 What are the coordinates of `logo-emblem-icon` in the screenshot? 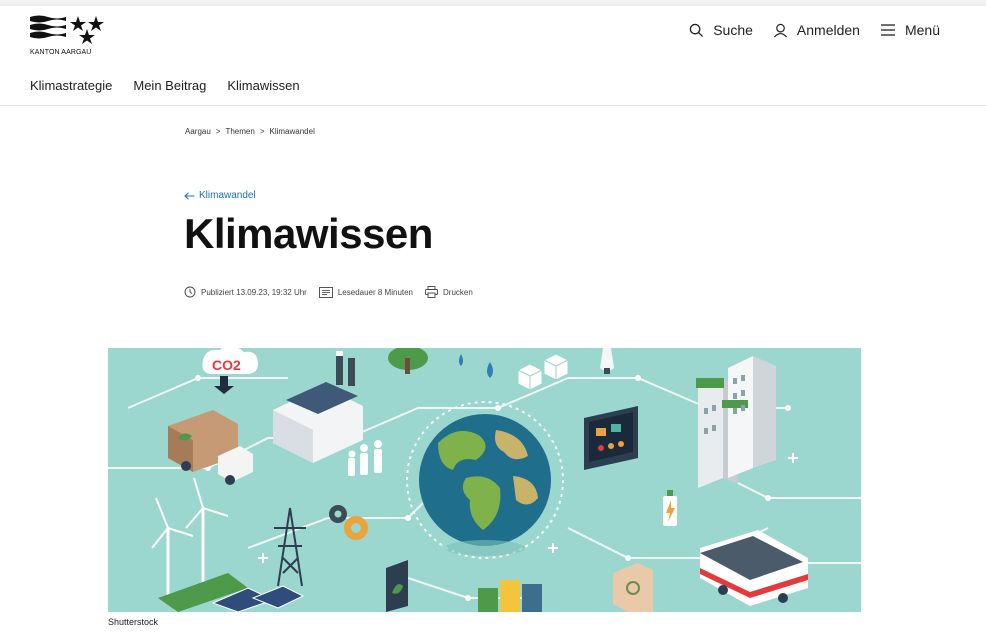 It's located at (67, 29).